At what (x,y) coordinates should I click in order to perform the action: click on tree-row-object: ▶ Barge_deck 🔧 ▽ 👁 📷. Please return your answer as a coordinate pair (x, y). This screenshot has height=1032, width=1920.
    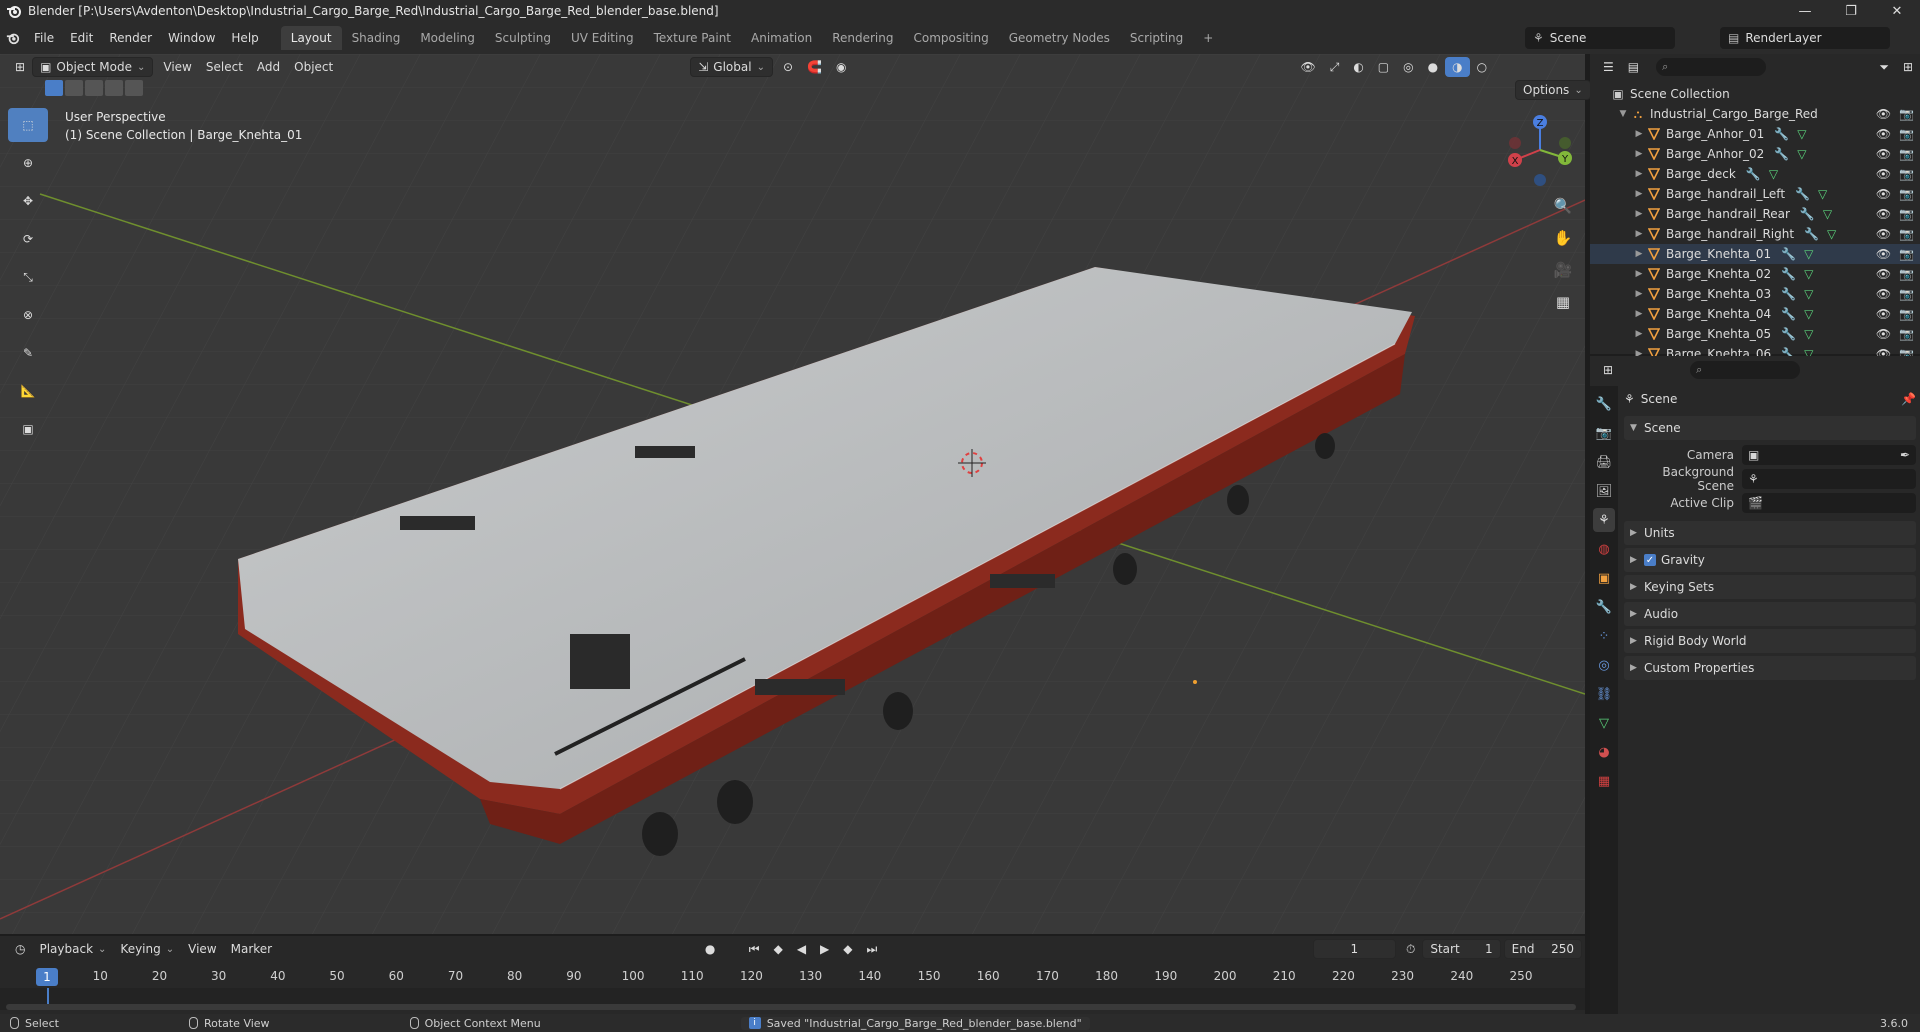
    Looking at the image, I should click on (1755, 174).